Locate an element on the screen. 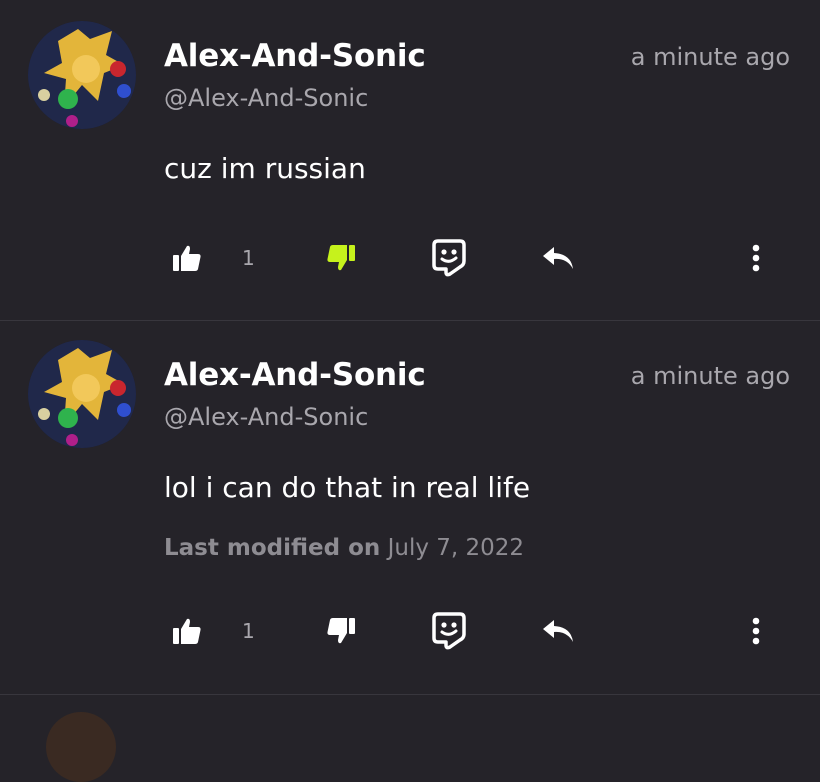 The height and width of the screenshot is (782, 820). last-modified-date: July 7, 2022 is located at coordinates (456, 548).